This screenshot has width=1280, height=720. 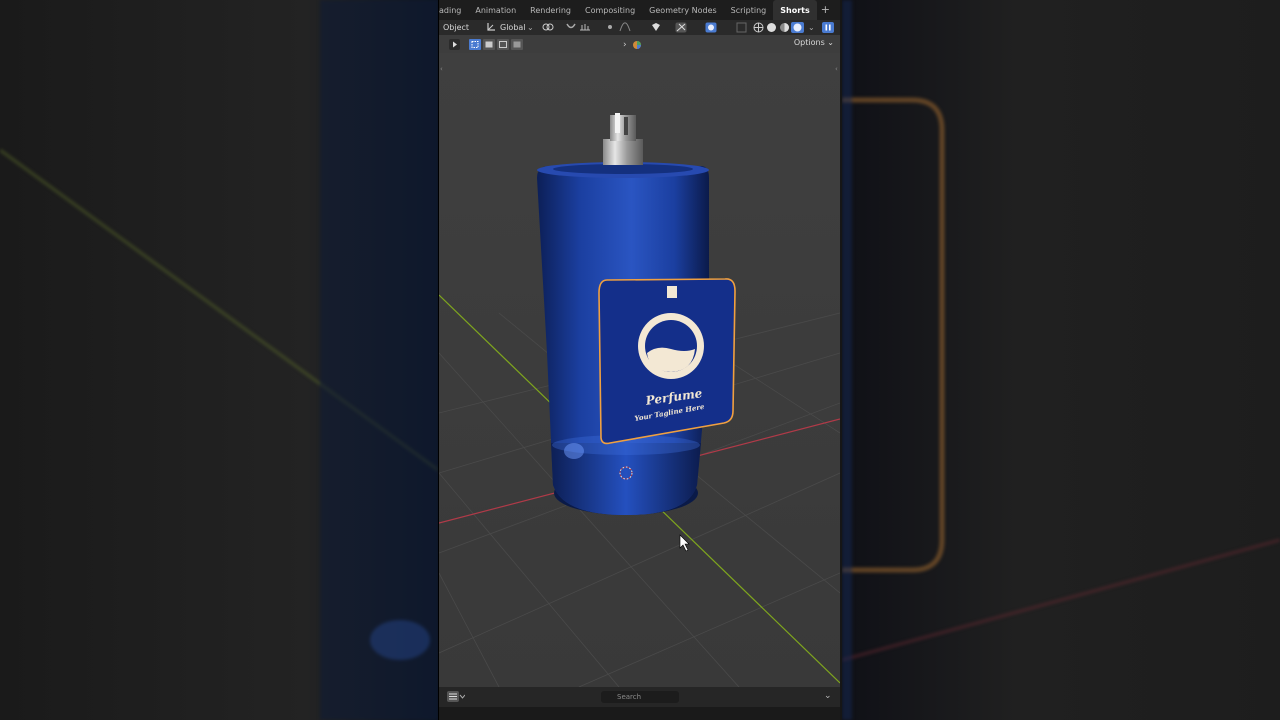 I want to click on sprayer-cap, so click(x=623, y=128).